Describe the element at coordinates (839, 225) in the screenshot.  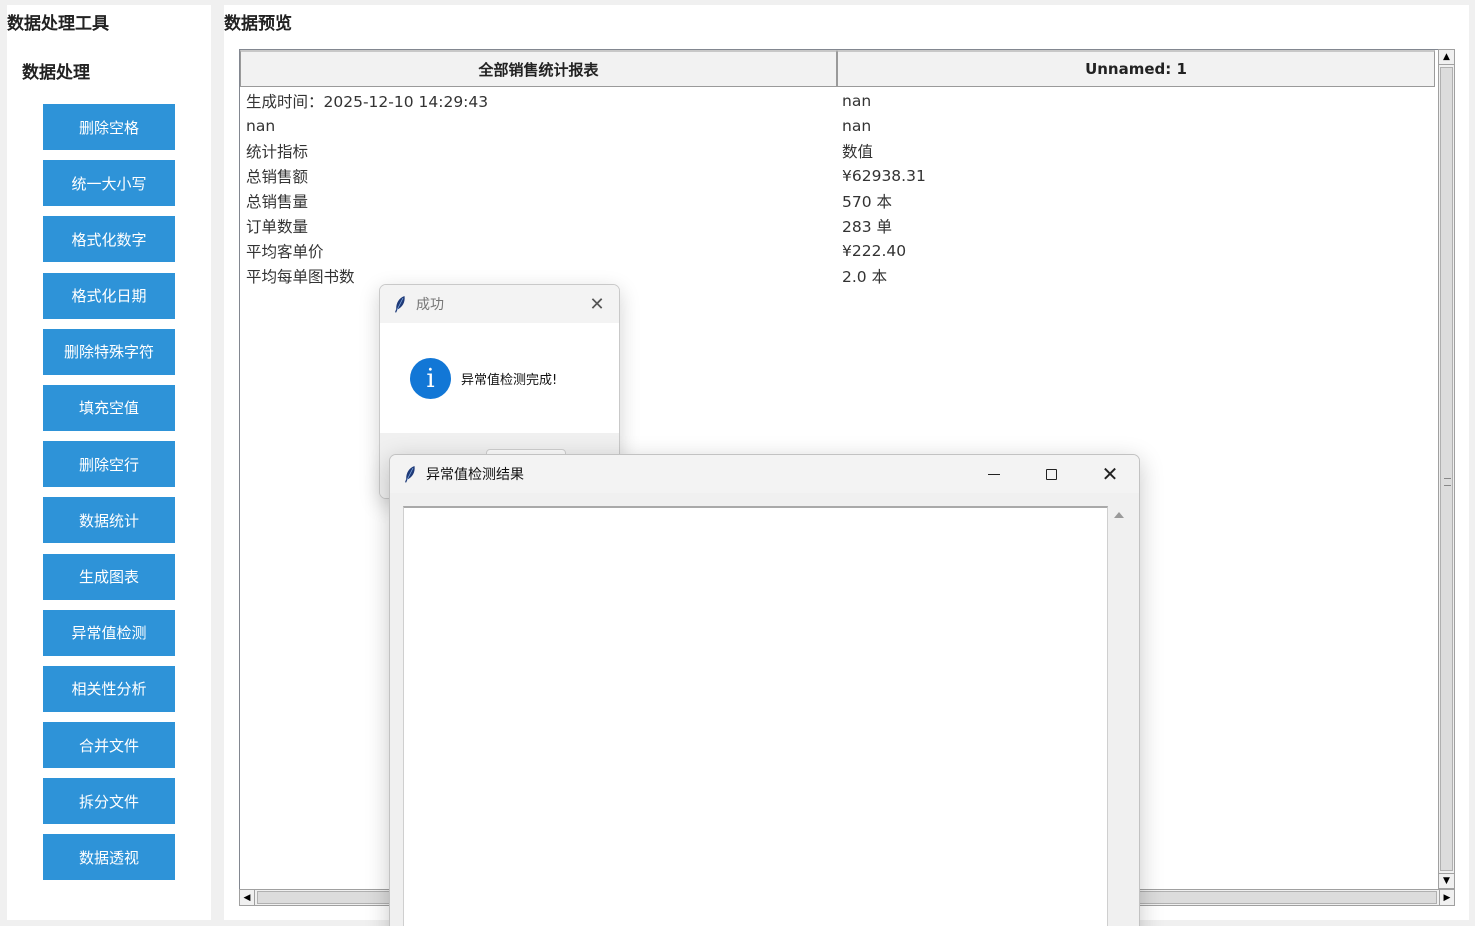
I see `table-row: 订单数量 283 单` at that location.